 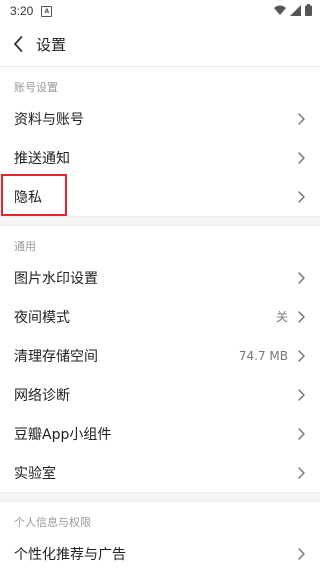 What do you see at coordinates (42, 158) in the screenshot?
I see `row-label: 推送通知` at bounding box center [42, 158].